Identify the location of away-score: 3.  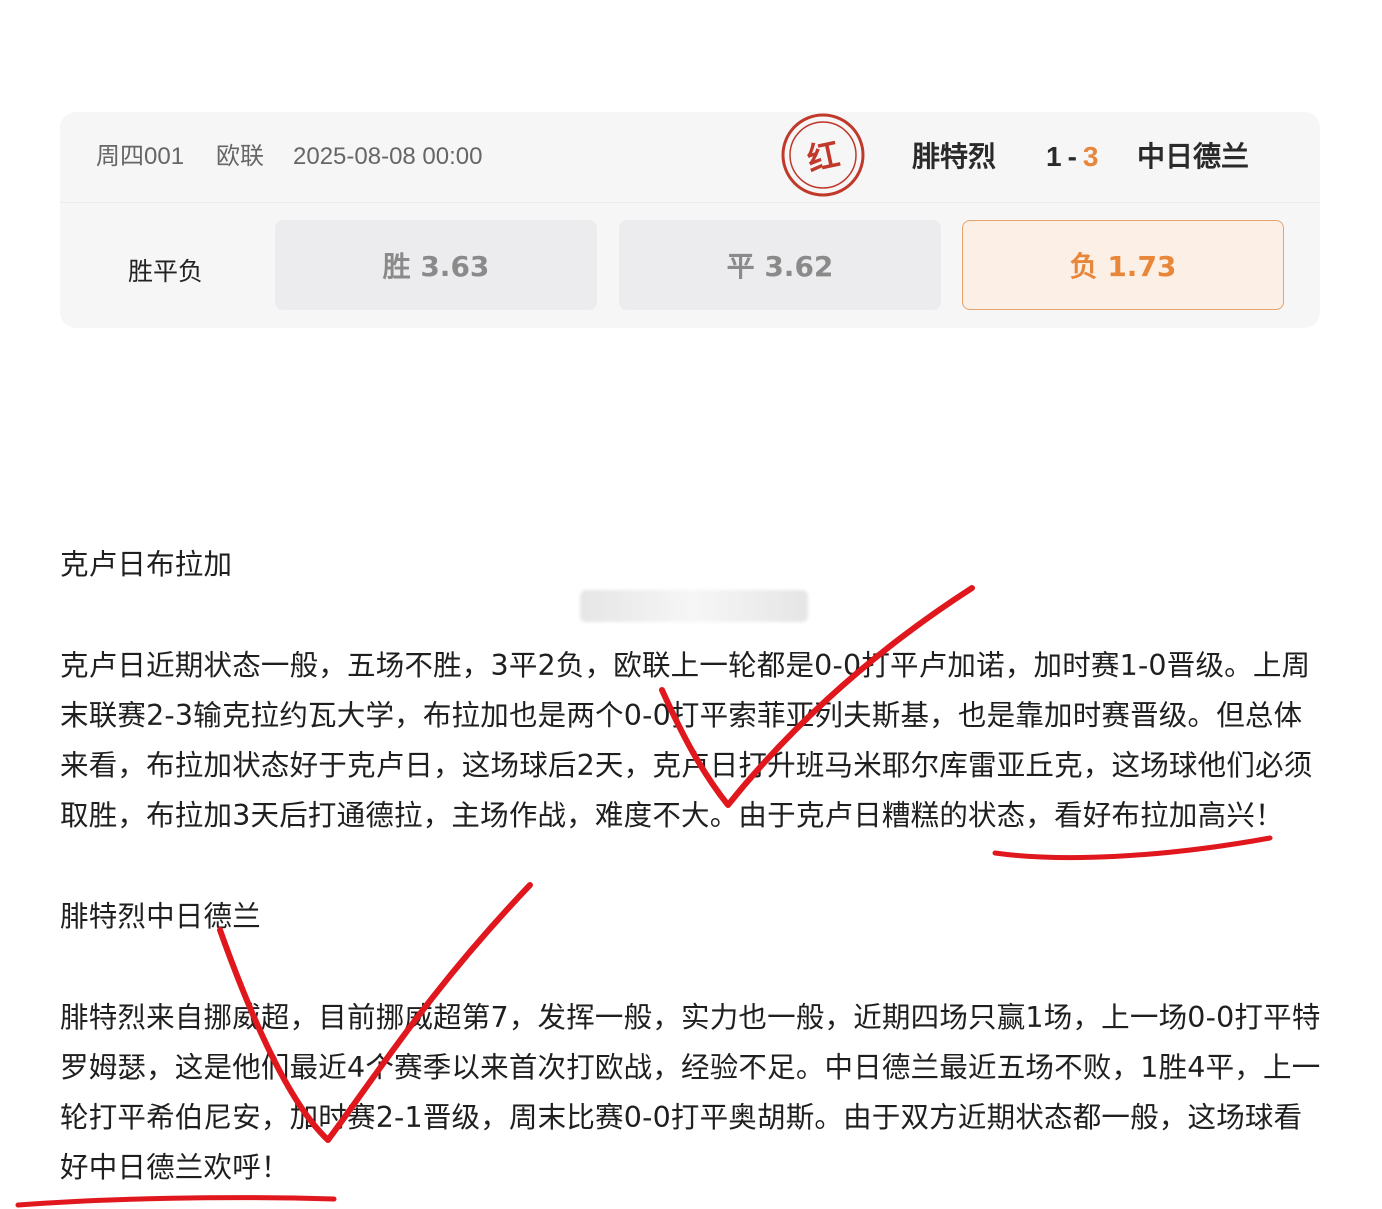
(1090, 156).